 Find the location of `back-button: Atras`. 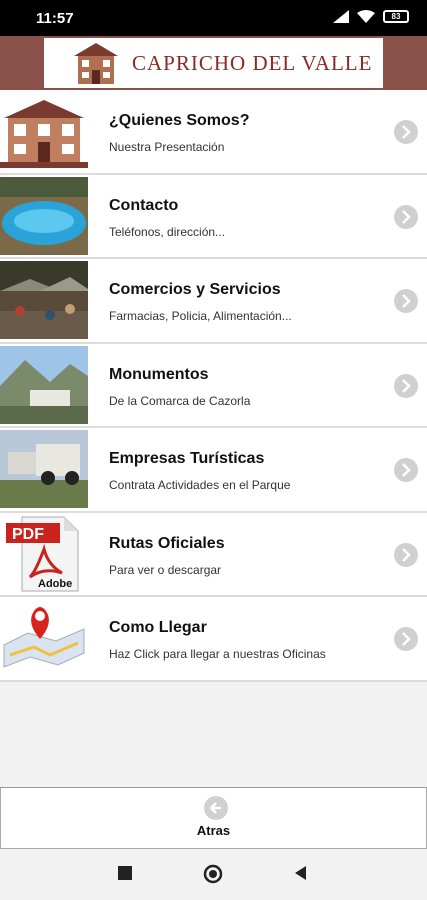

back-button: Atras is located at coordinates (213, 818).